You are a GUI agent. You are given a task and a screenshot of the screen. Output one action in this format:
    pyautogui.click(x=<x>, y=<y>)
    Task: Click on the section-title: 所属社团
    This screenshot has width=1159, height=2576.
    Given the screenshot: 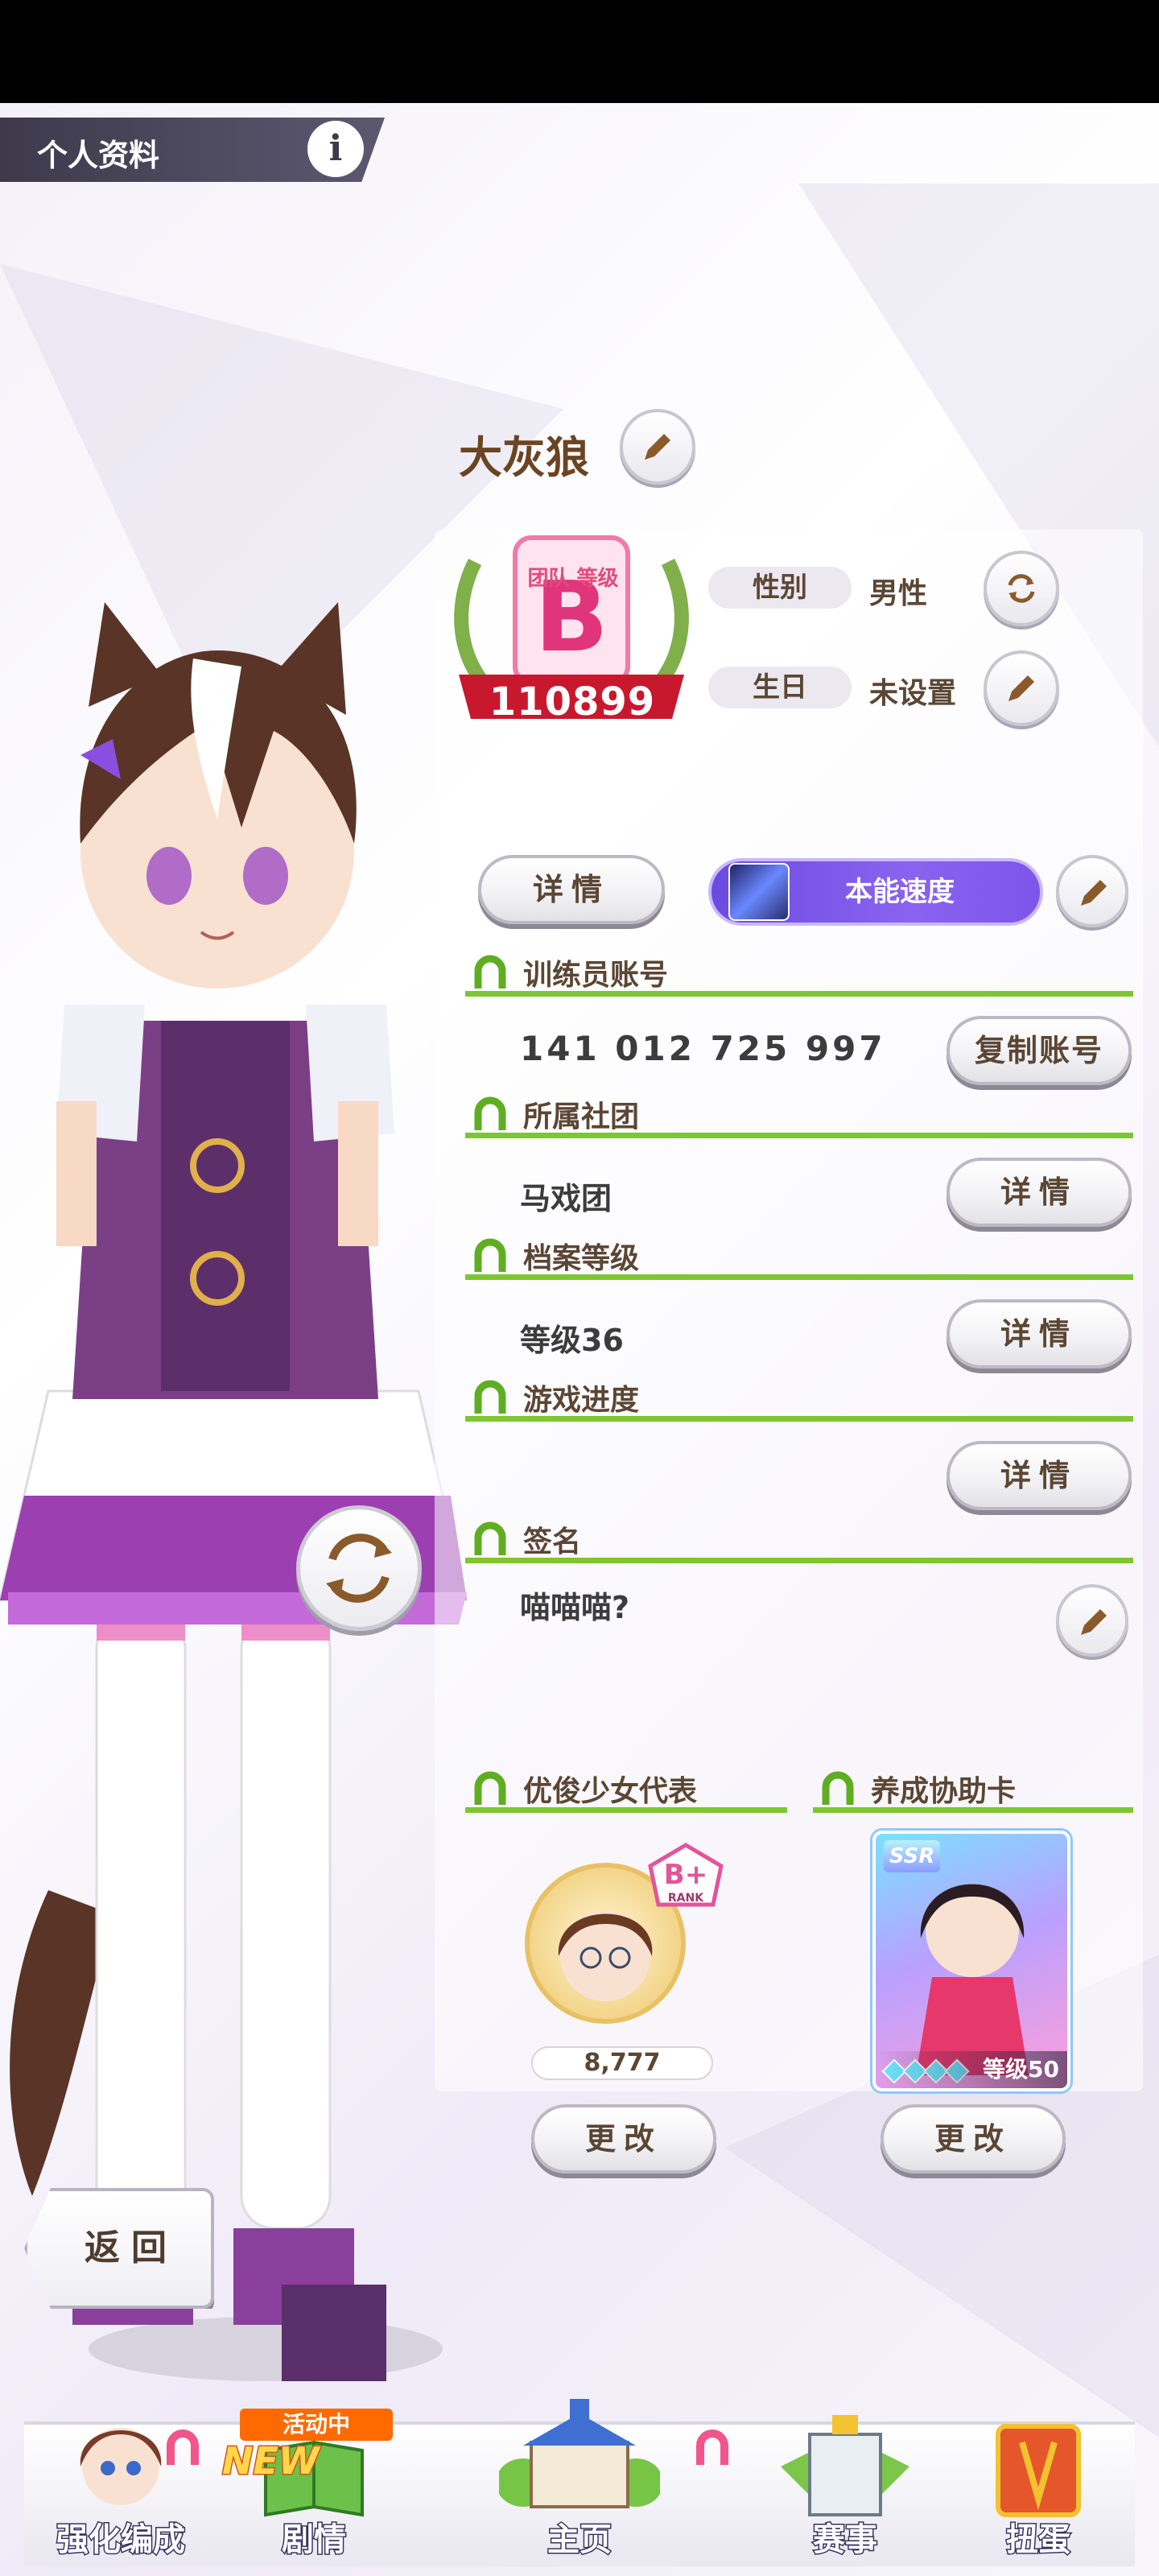 What is the action you would take?
    pyautogui.click(x=581, y=1116)
    